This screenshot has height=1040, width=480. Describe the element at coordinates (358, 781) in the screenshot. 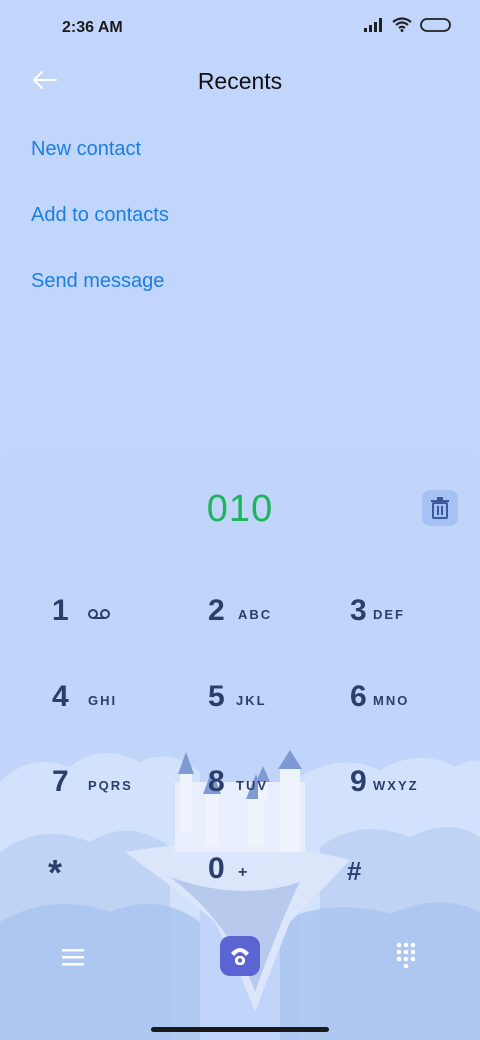

I see `key-digit: 9` at that location.